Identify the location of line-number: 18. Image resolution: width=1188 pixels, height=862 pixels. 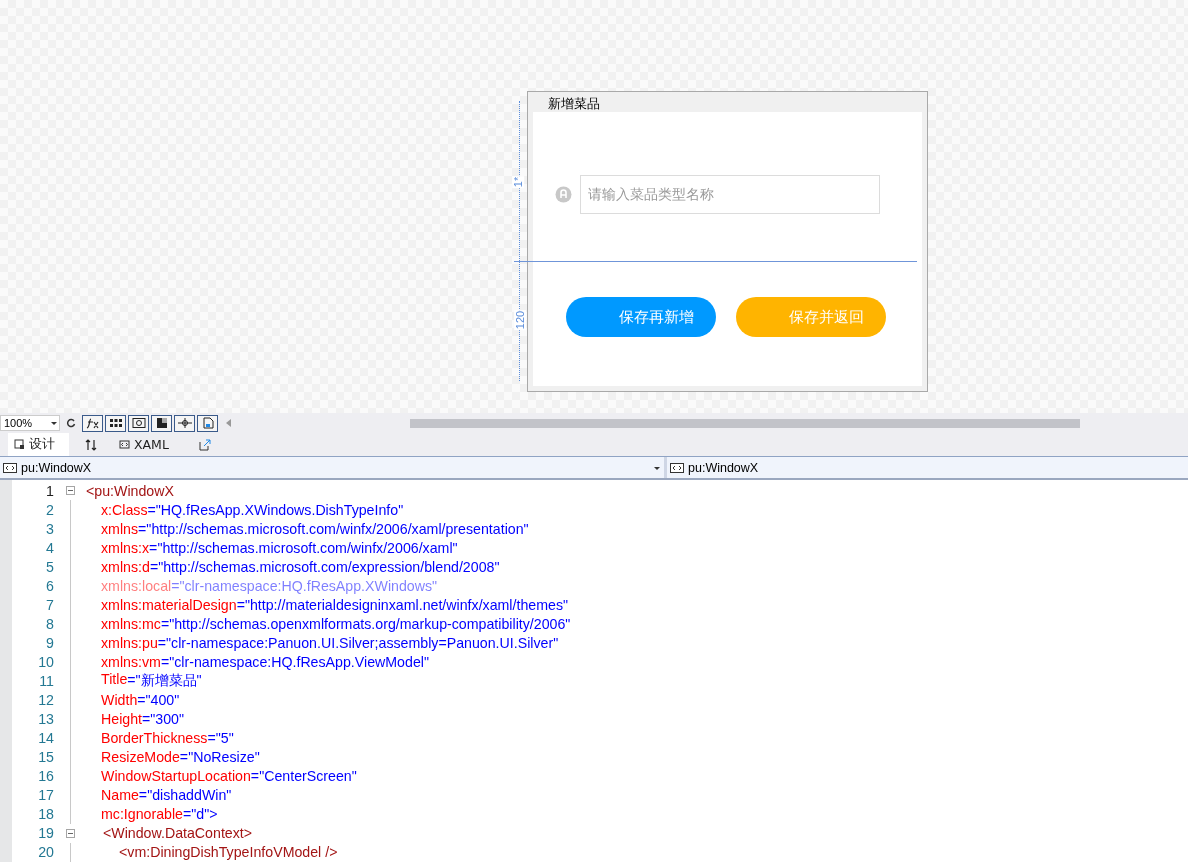
(45, 814).